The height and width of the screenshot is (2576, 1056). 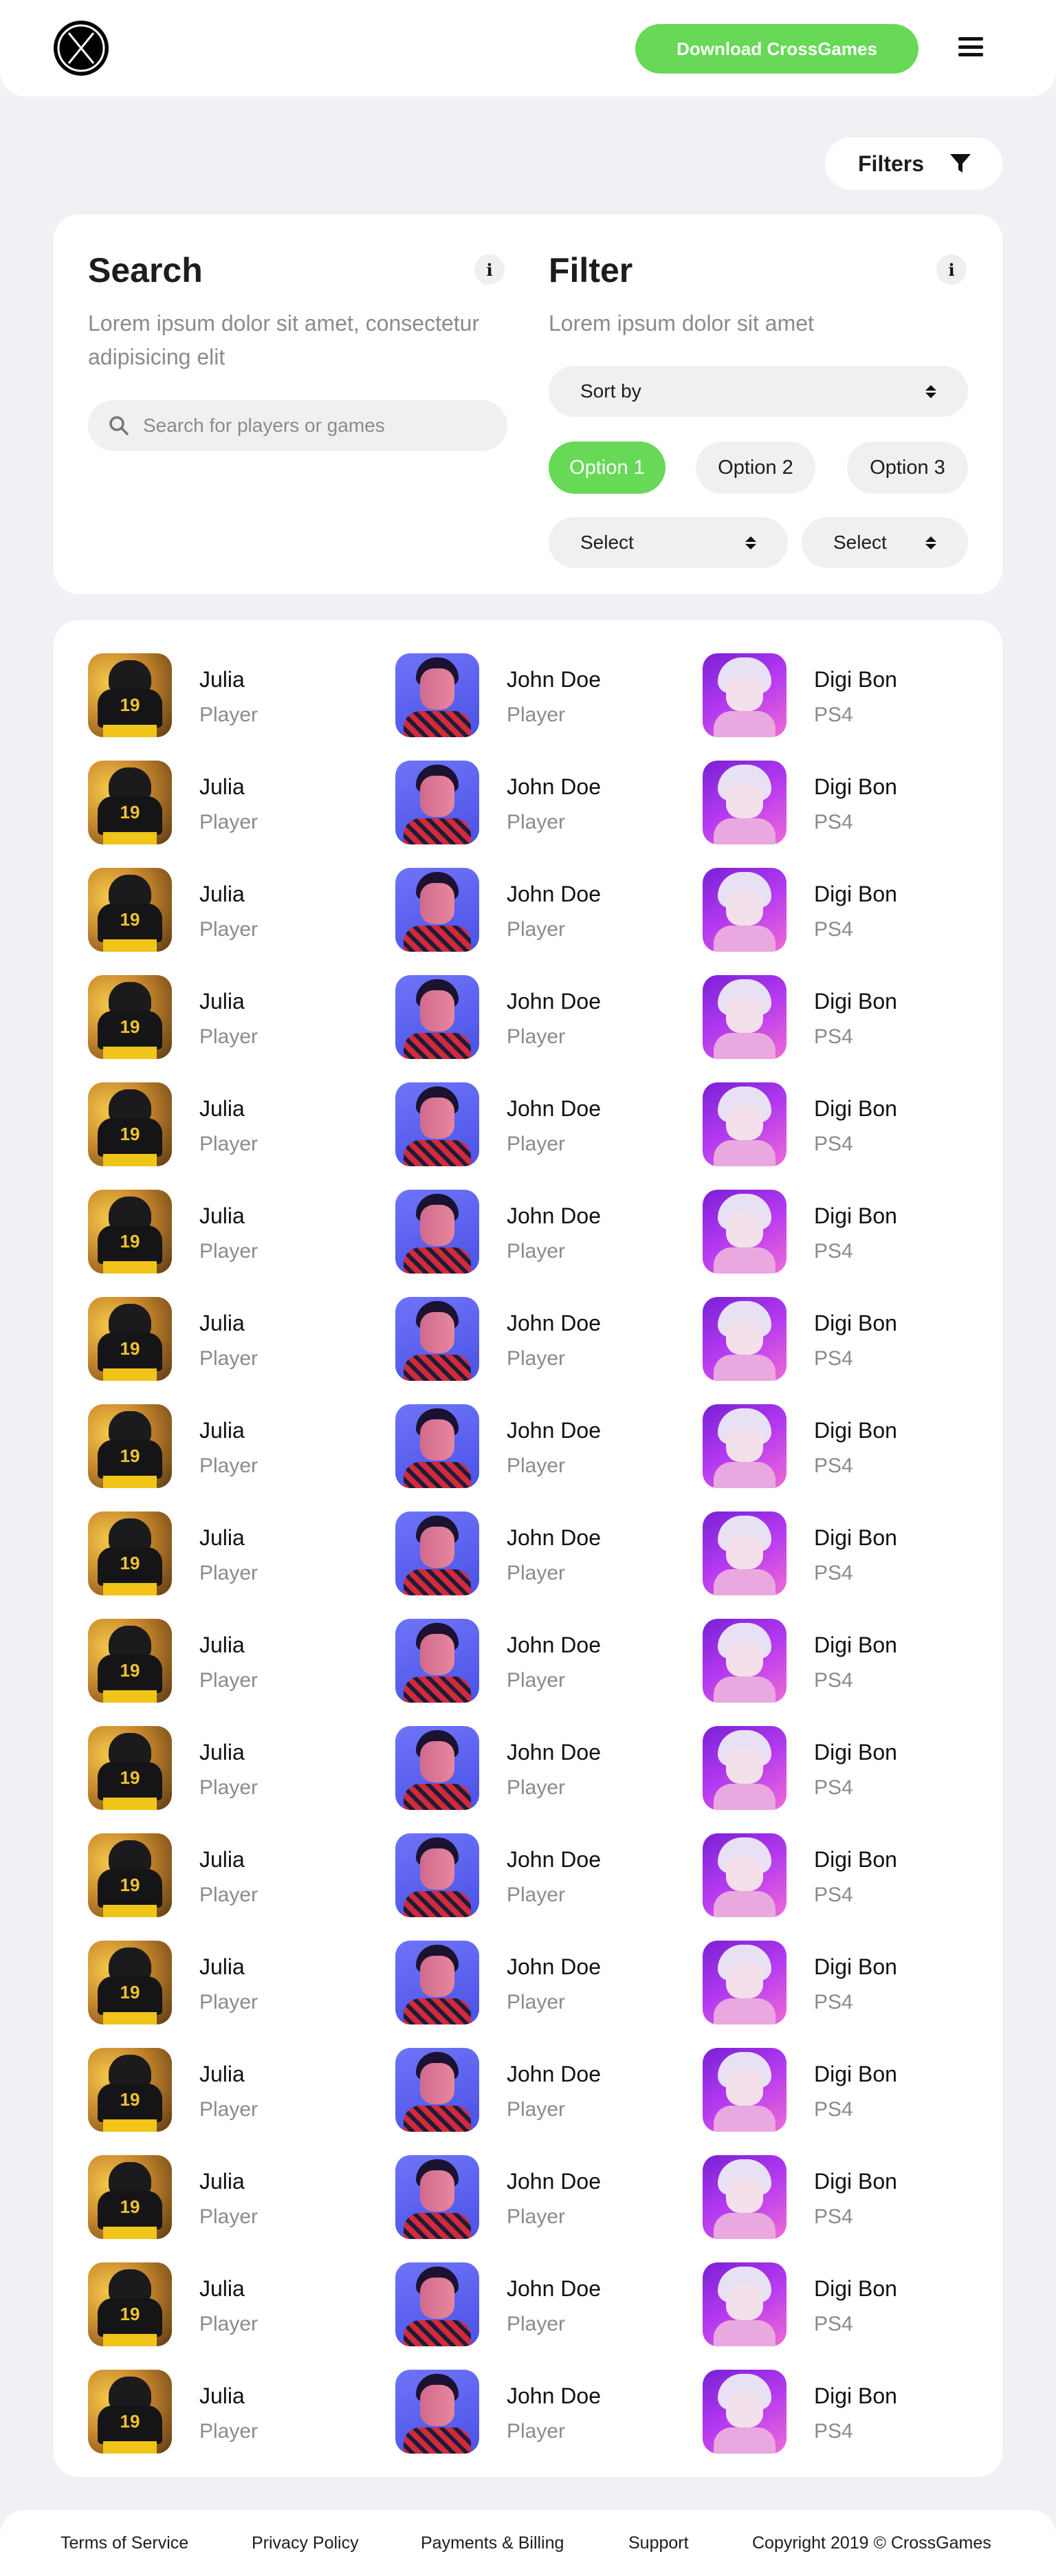 I want to click on sort-by-select: Sort by, so click(x=758, y=391).